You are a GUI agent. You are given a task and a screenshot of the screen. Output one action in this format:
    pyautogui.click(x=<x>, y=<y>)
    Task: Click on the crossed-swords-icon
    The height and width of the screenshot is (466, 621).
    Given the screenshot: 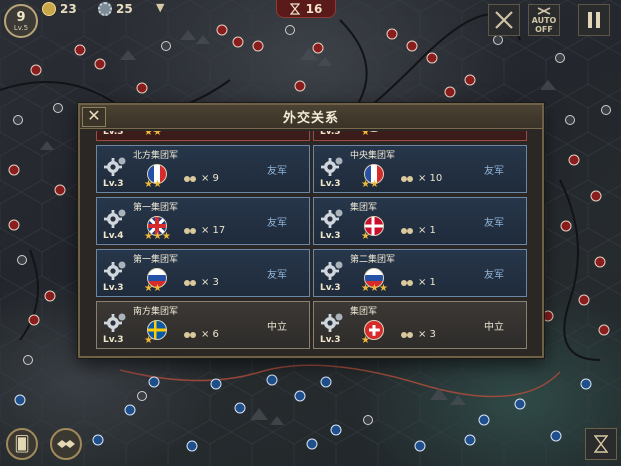 What is the action you would take?
    pyautogui.click(x=504, y=20)
    